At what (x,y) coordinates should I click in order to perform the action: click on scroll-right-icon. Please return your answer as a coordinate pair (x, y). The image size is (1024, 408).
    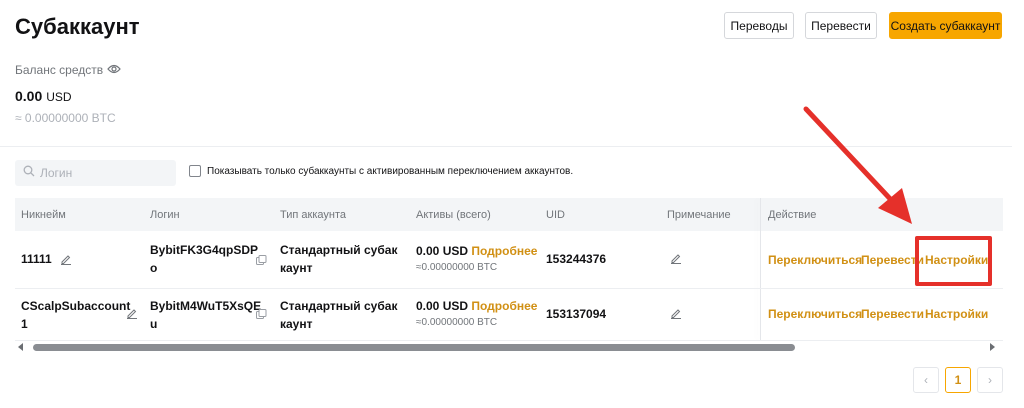
    Looking at the image, I should click on (992, 347).